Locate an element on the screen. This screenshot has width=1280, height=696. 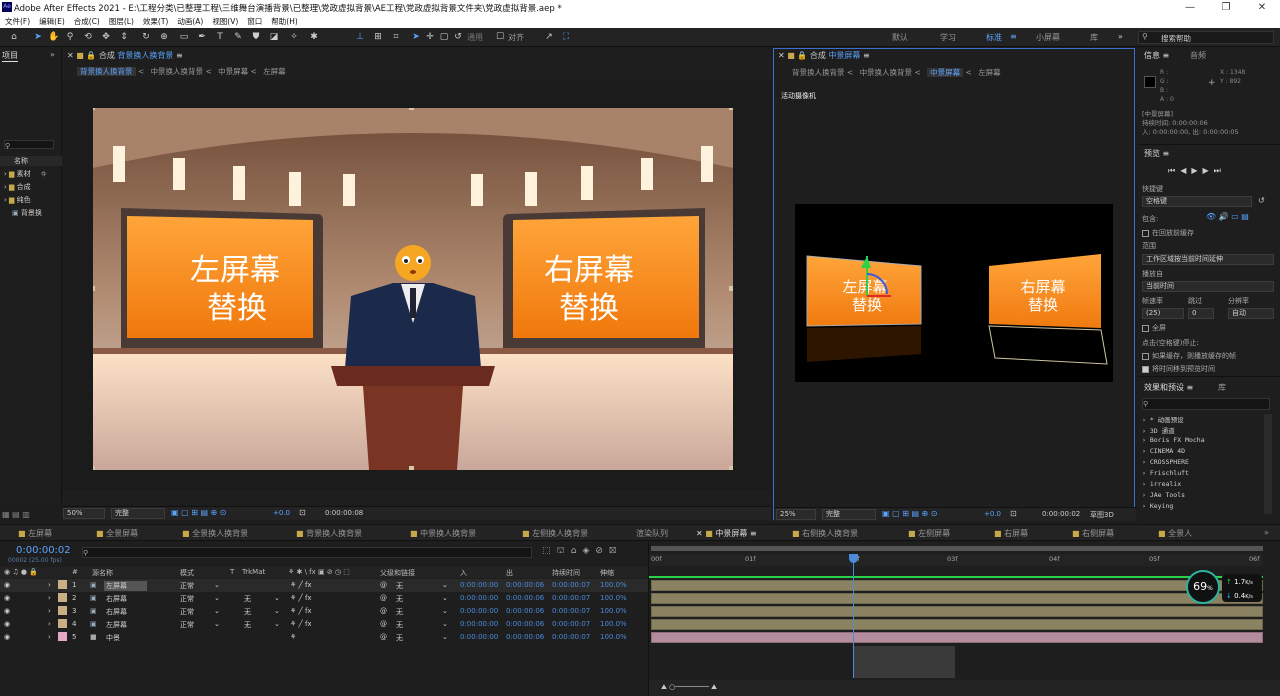
timecode-right: 0:00:00:02 is located at coordinates (1061, 514).